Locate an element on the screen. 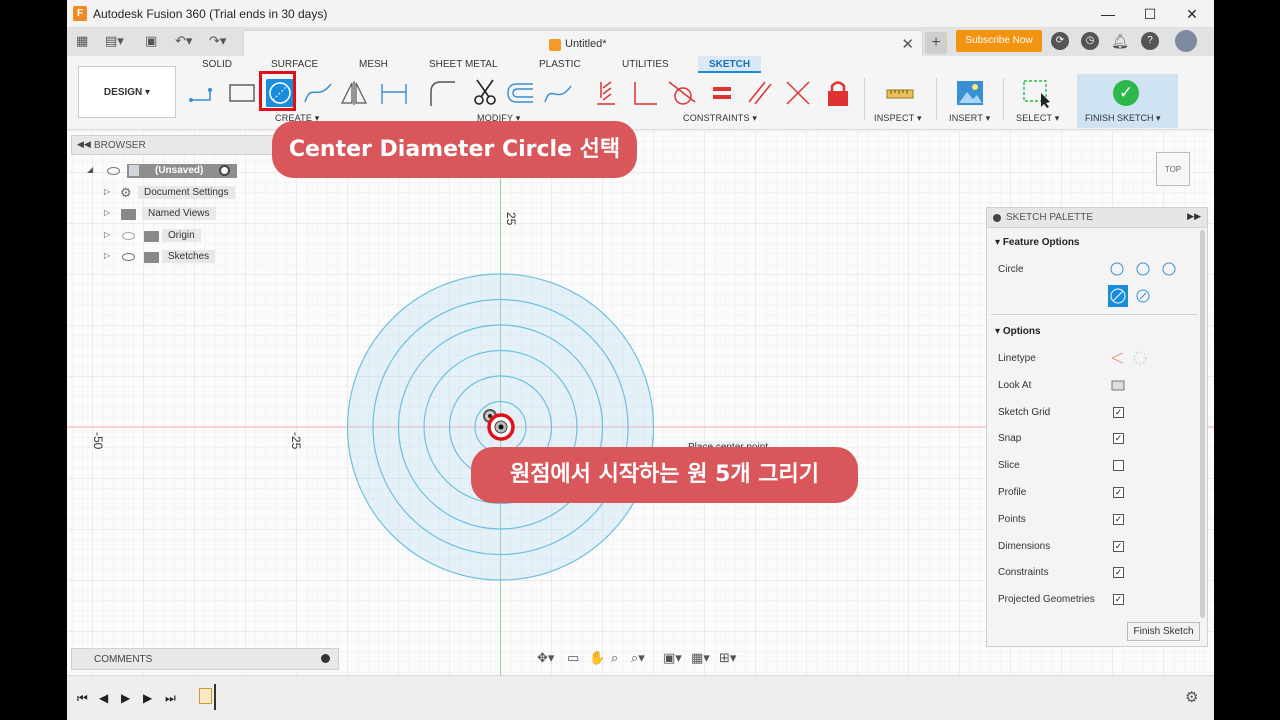 The image size is (1280, 720). activate-radio-icon is located at coordinates (224, 170).